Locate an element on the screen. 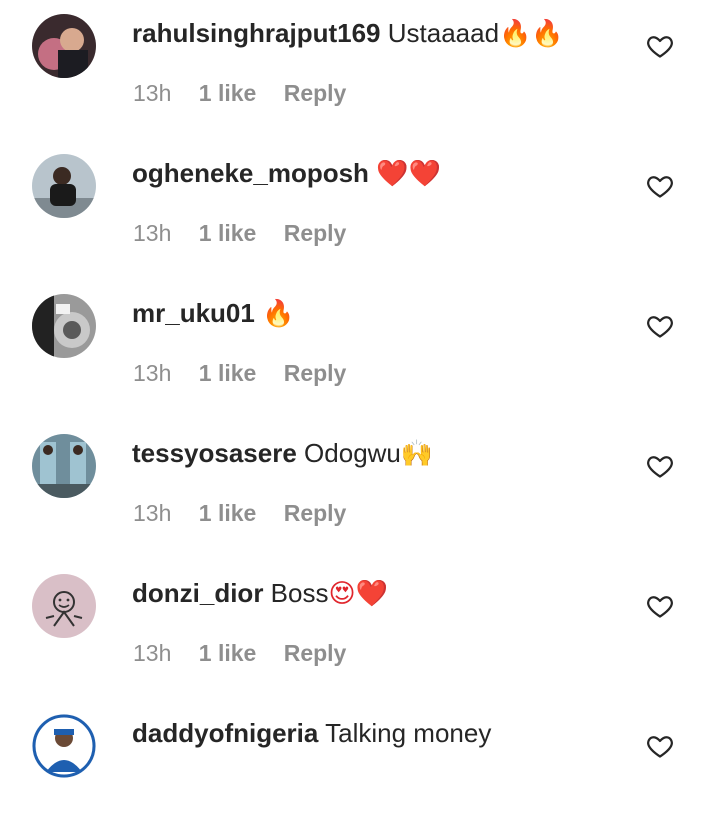 Image resolution: width=720 pixels, height=840 pixels. comment-text: Ustaaaad is located at coordinates (443, 33).